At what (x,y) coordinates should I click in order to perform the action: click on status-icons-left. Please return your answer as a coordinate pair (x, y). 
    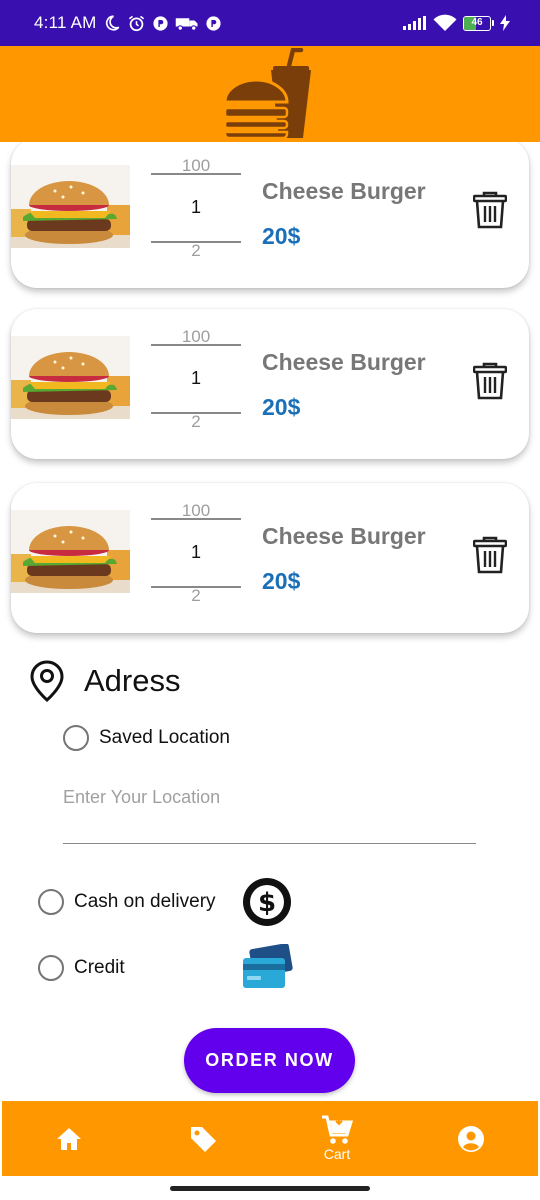
    Looking at the image, I should click on (162, 23).